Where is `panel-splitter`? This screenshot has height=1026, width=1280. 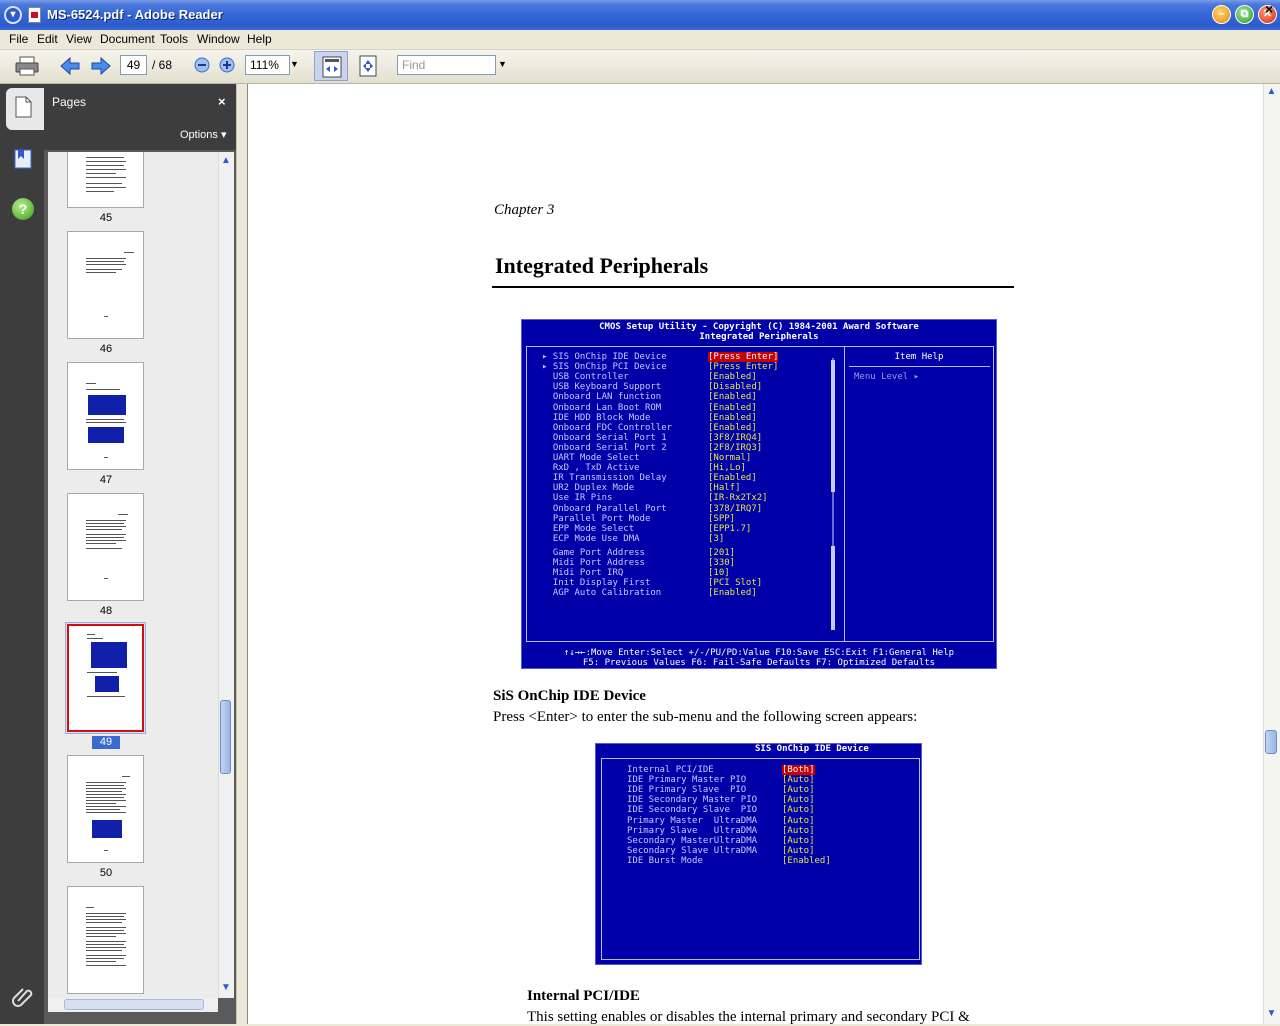 panel-splitter is located at coordinates (241, 554).